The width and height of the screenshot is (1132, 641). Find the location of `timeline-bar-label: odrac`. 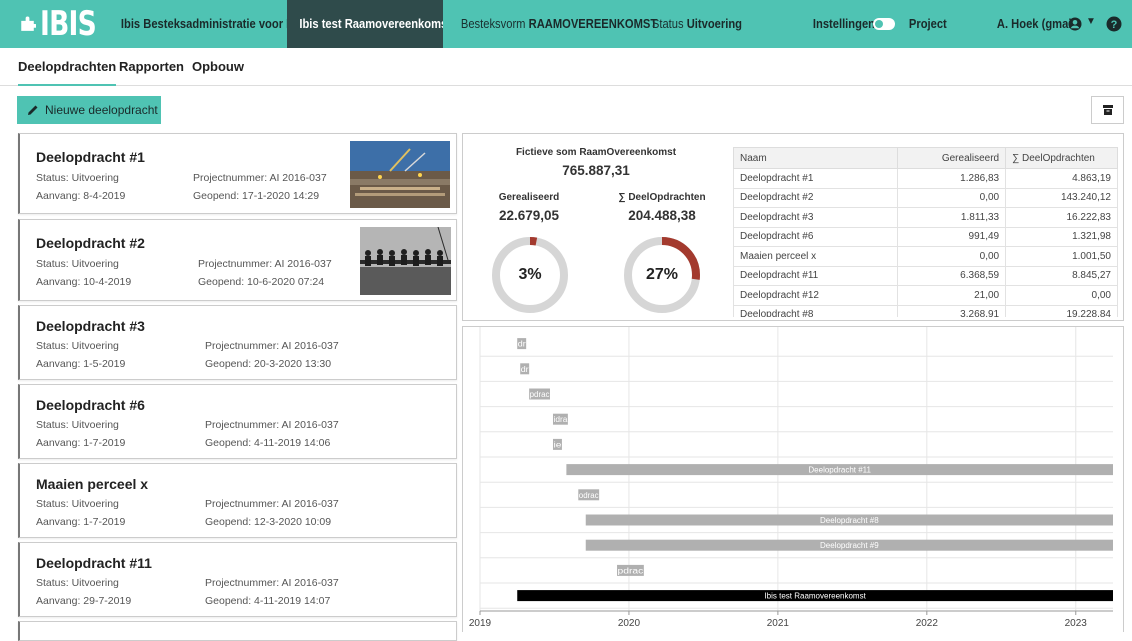

timeline-bar-label: odrac is located at coordinates (589, 495).